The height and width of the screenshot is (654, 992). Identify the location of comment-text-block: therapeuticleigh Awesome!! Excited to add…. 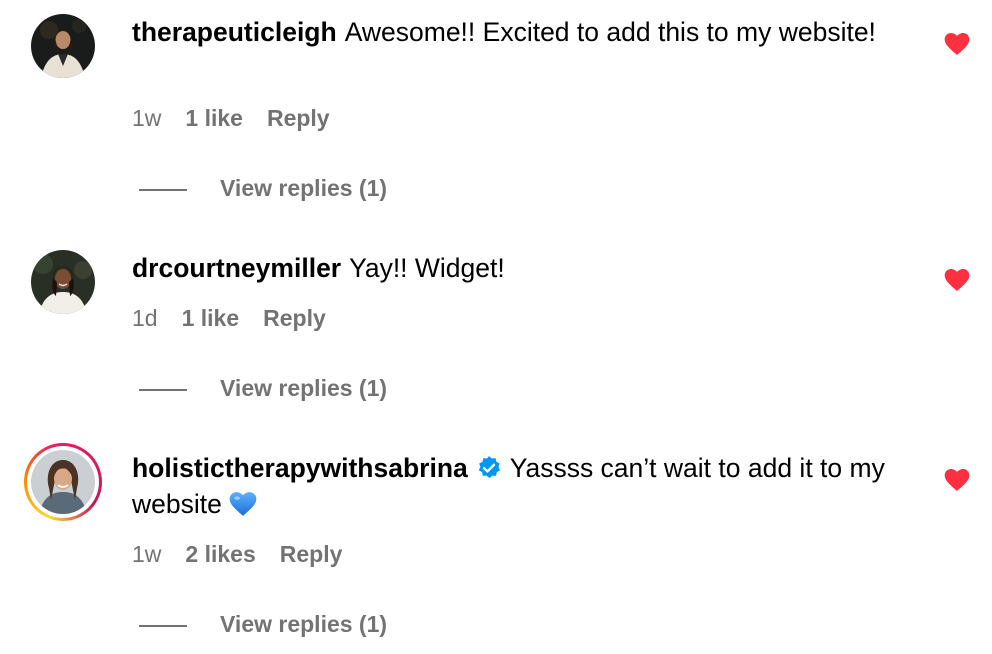
(517, 32).